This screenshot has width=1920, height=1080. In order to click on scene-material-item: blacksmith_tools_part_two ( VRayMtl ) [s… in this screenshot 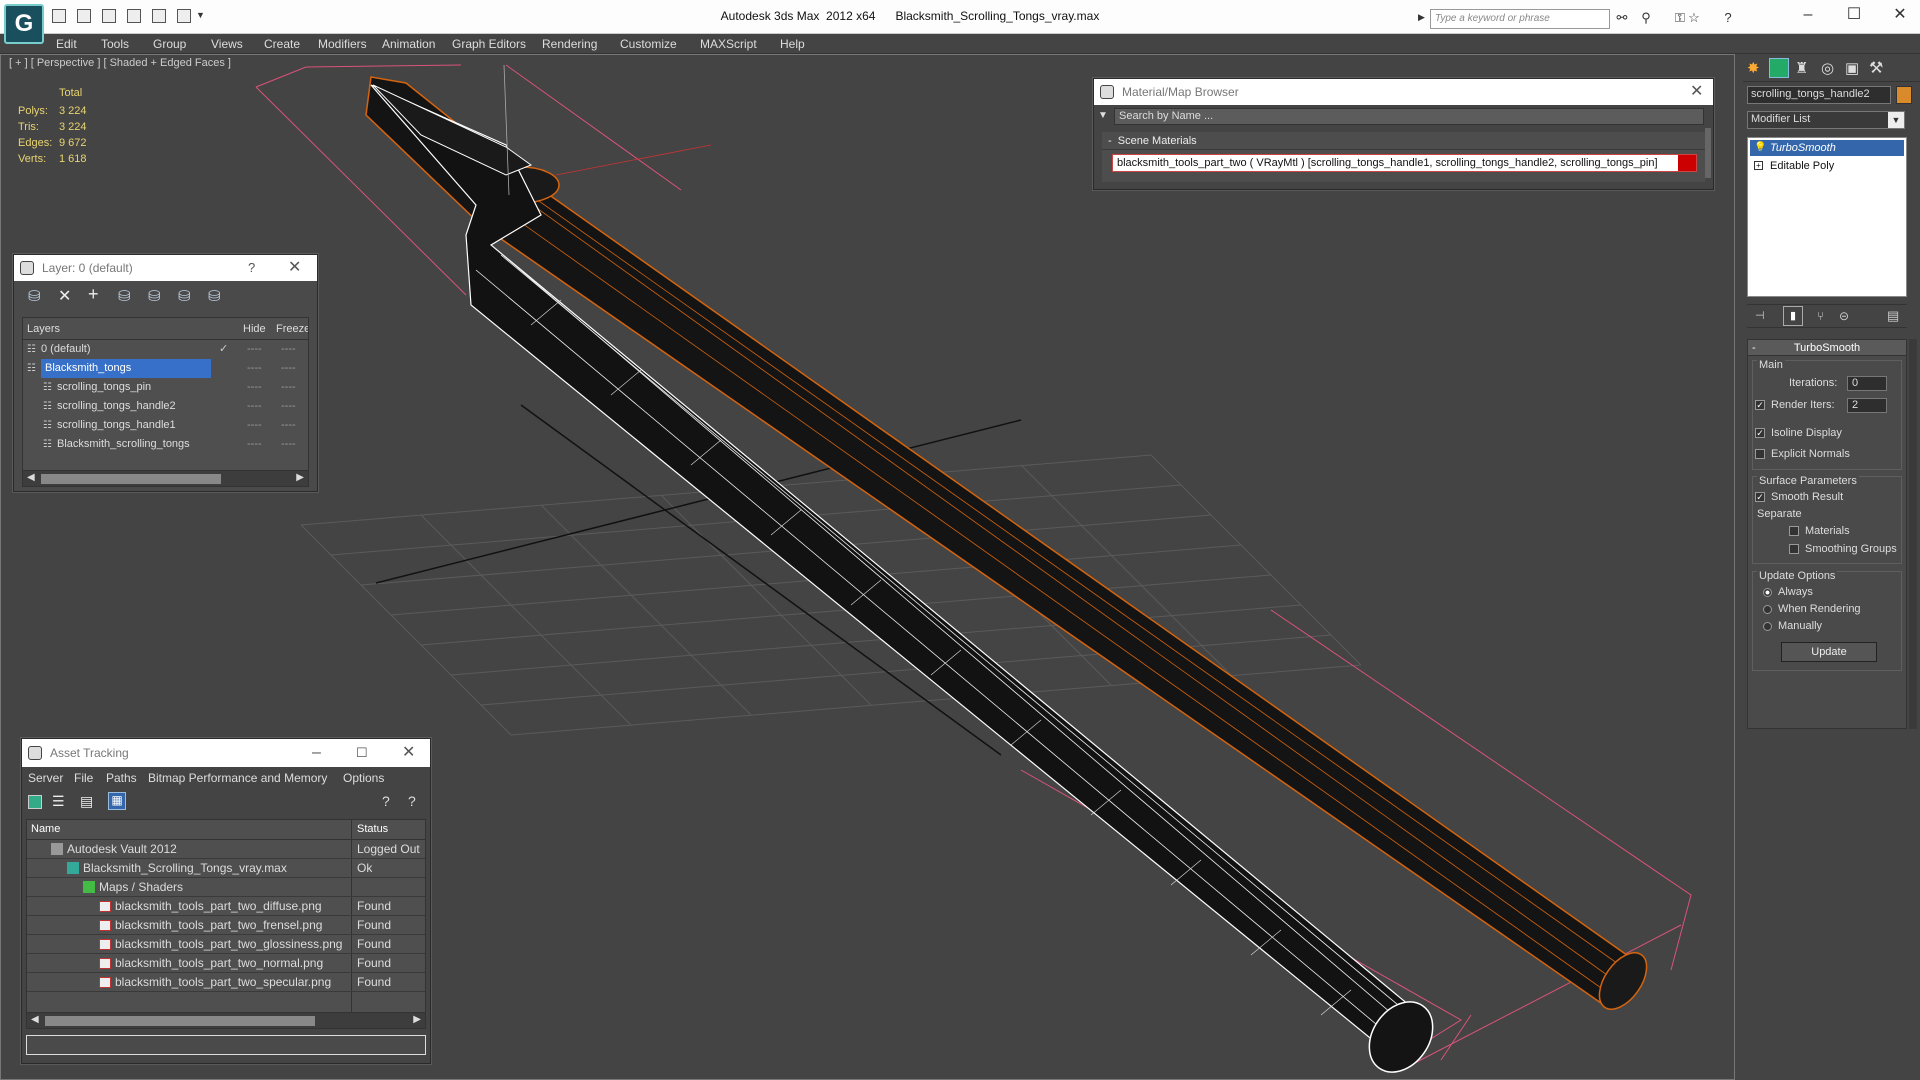, I will do `click(1404, 163)`.